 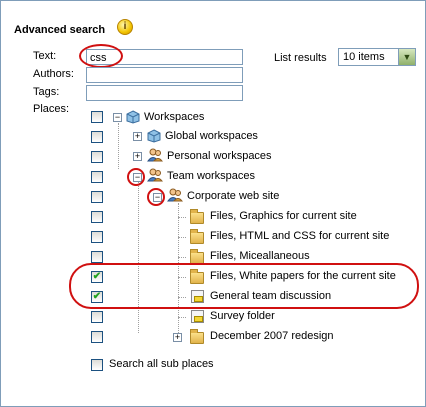 I want to click on tags-label: Tags:, so click(x=46, y=92).